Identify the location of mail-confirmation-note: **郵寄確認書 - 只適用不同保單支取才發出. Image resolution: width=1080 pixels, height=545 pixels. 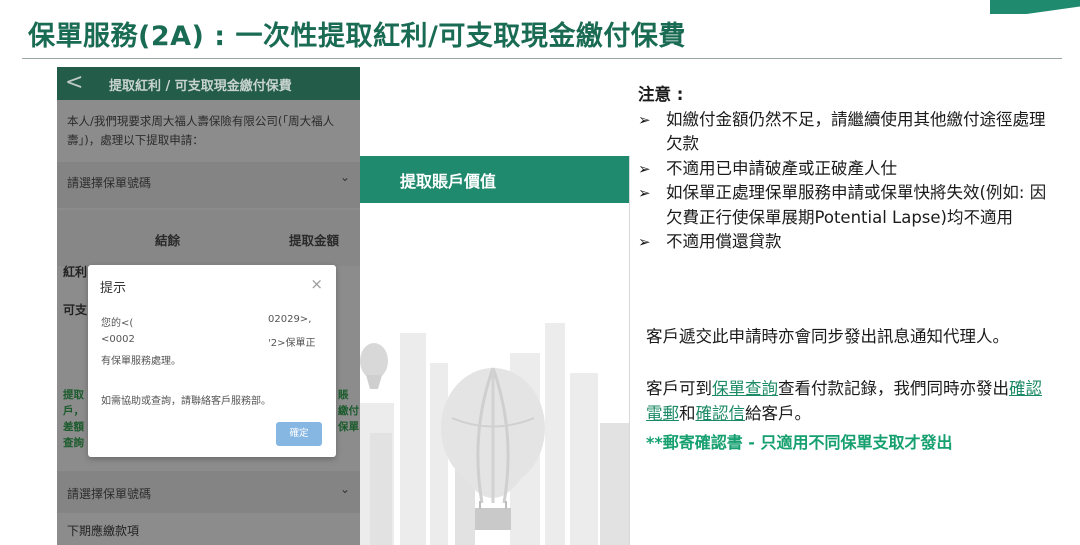
(799, 442).